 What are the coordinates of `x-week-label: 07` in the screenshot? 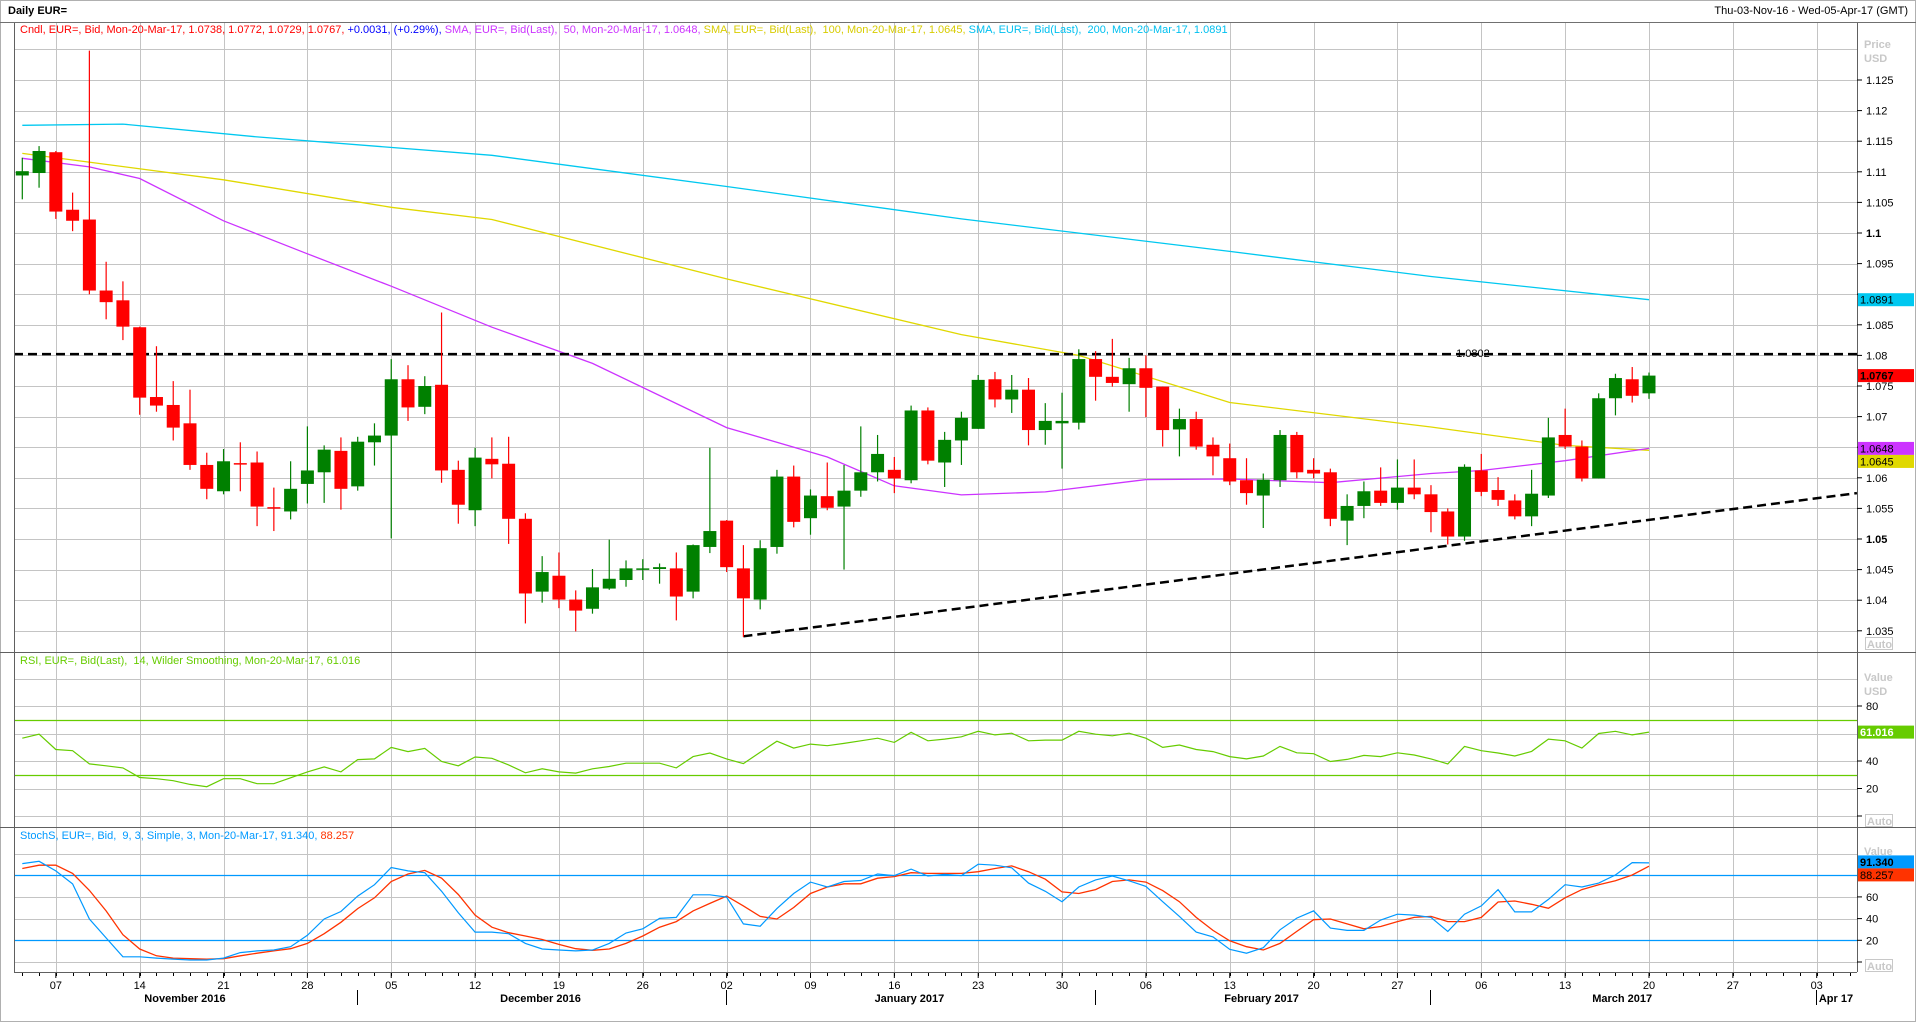 It's located at (56, 986).